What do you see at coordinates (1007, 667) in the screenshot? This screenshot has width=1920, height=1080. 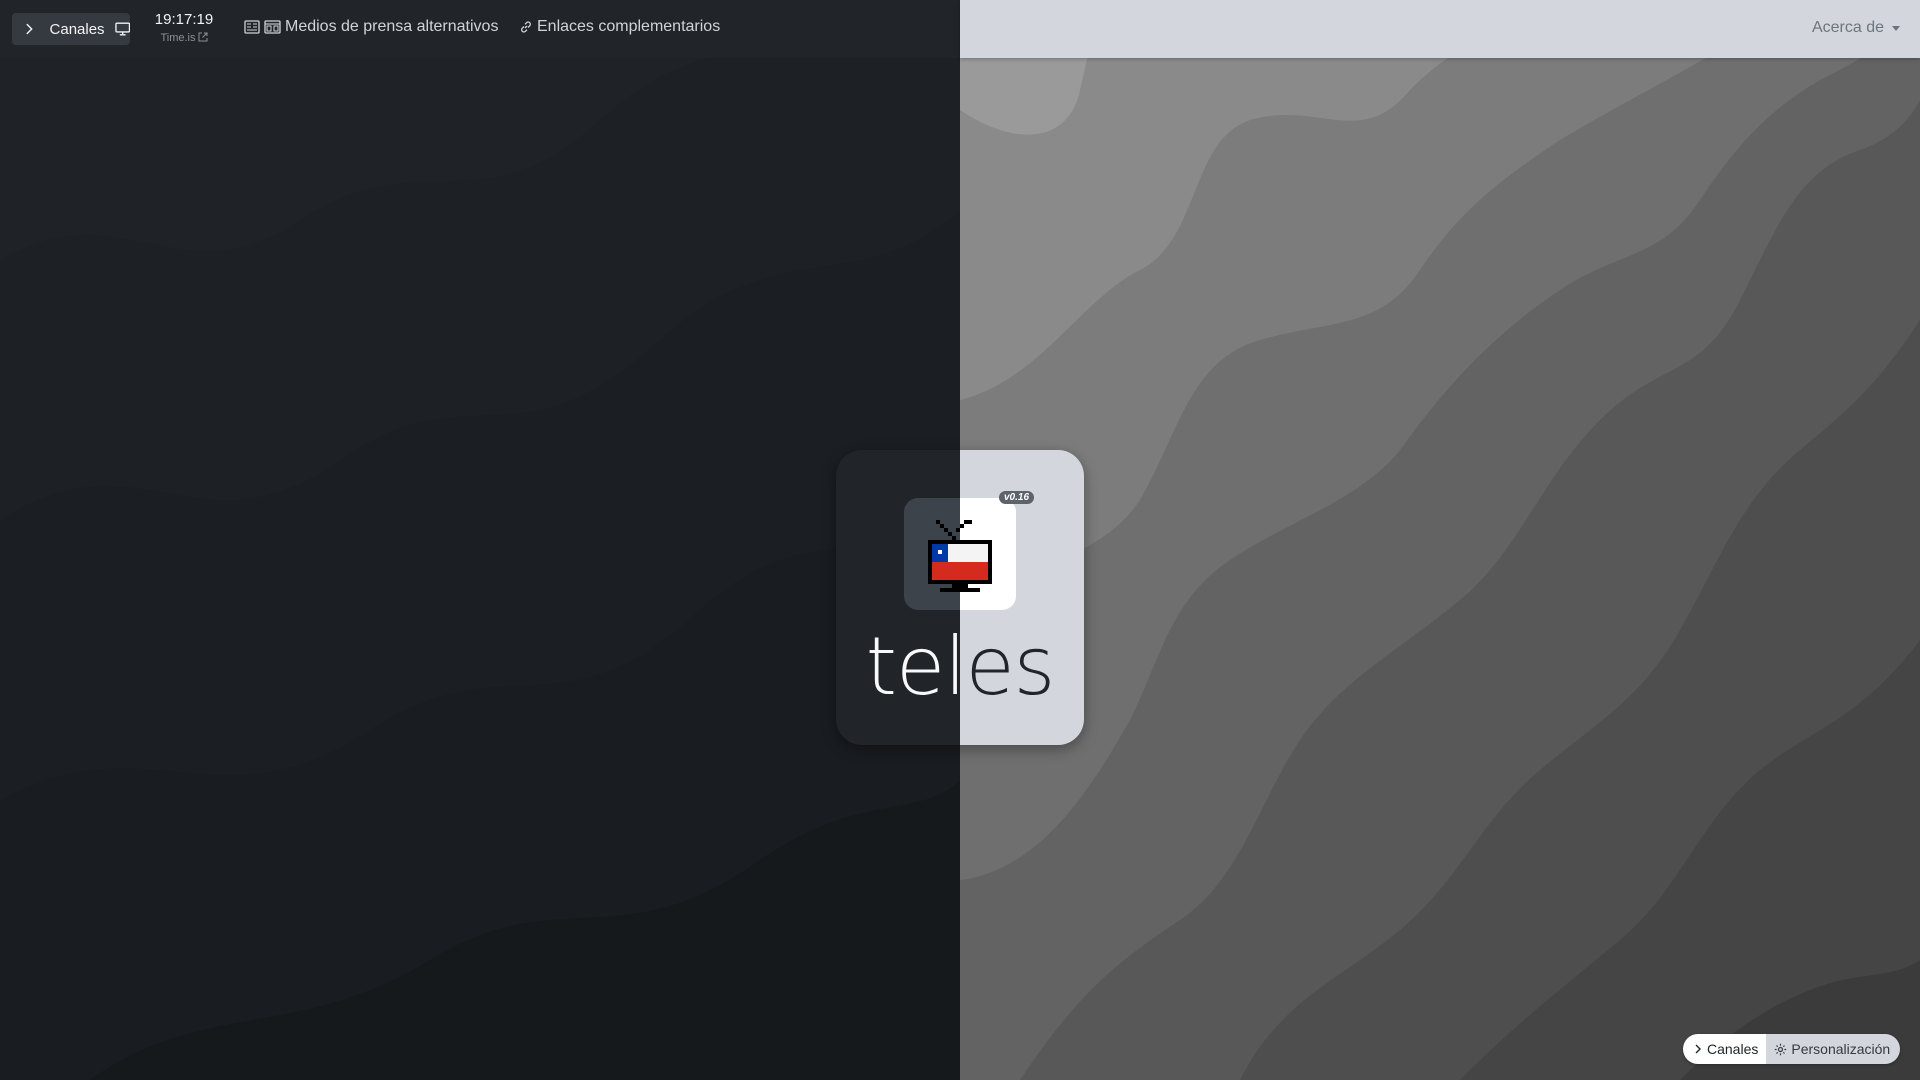 I see `brand-text-dark: teles` at bounding box center [1007, 667].